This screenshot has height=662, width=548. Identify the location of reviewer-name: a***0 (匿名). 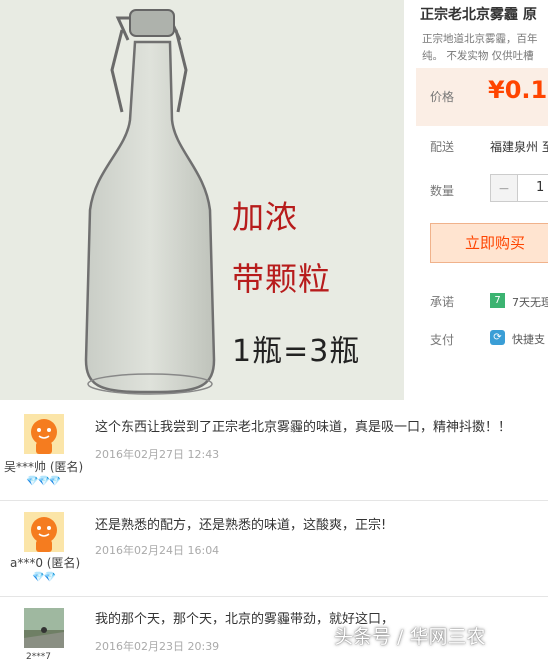
(45, 563).